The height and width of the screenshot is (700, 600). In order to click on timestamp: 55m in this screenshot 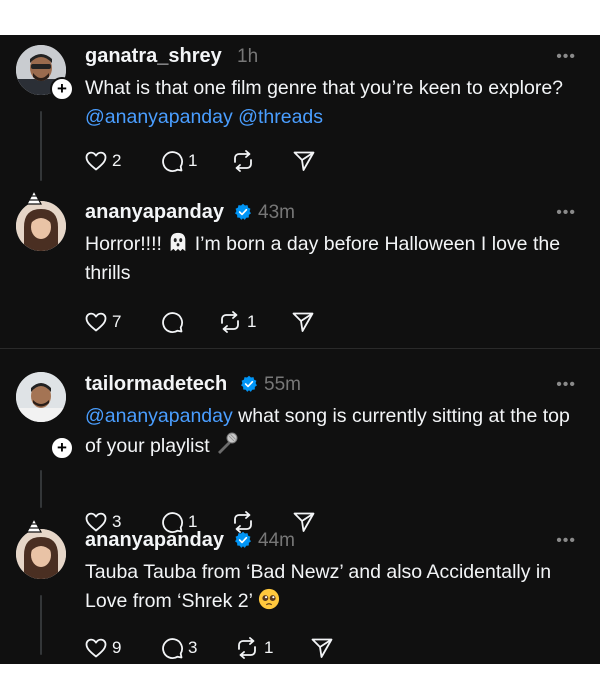, I will do `click(282, 384)`.